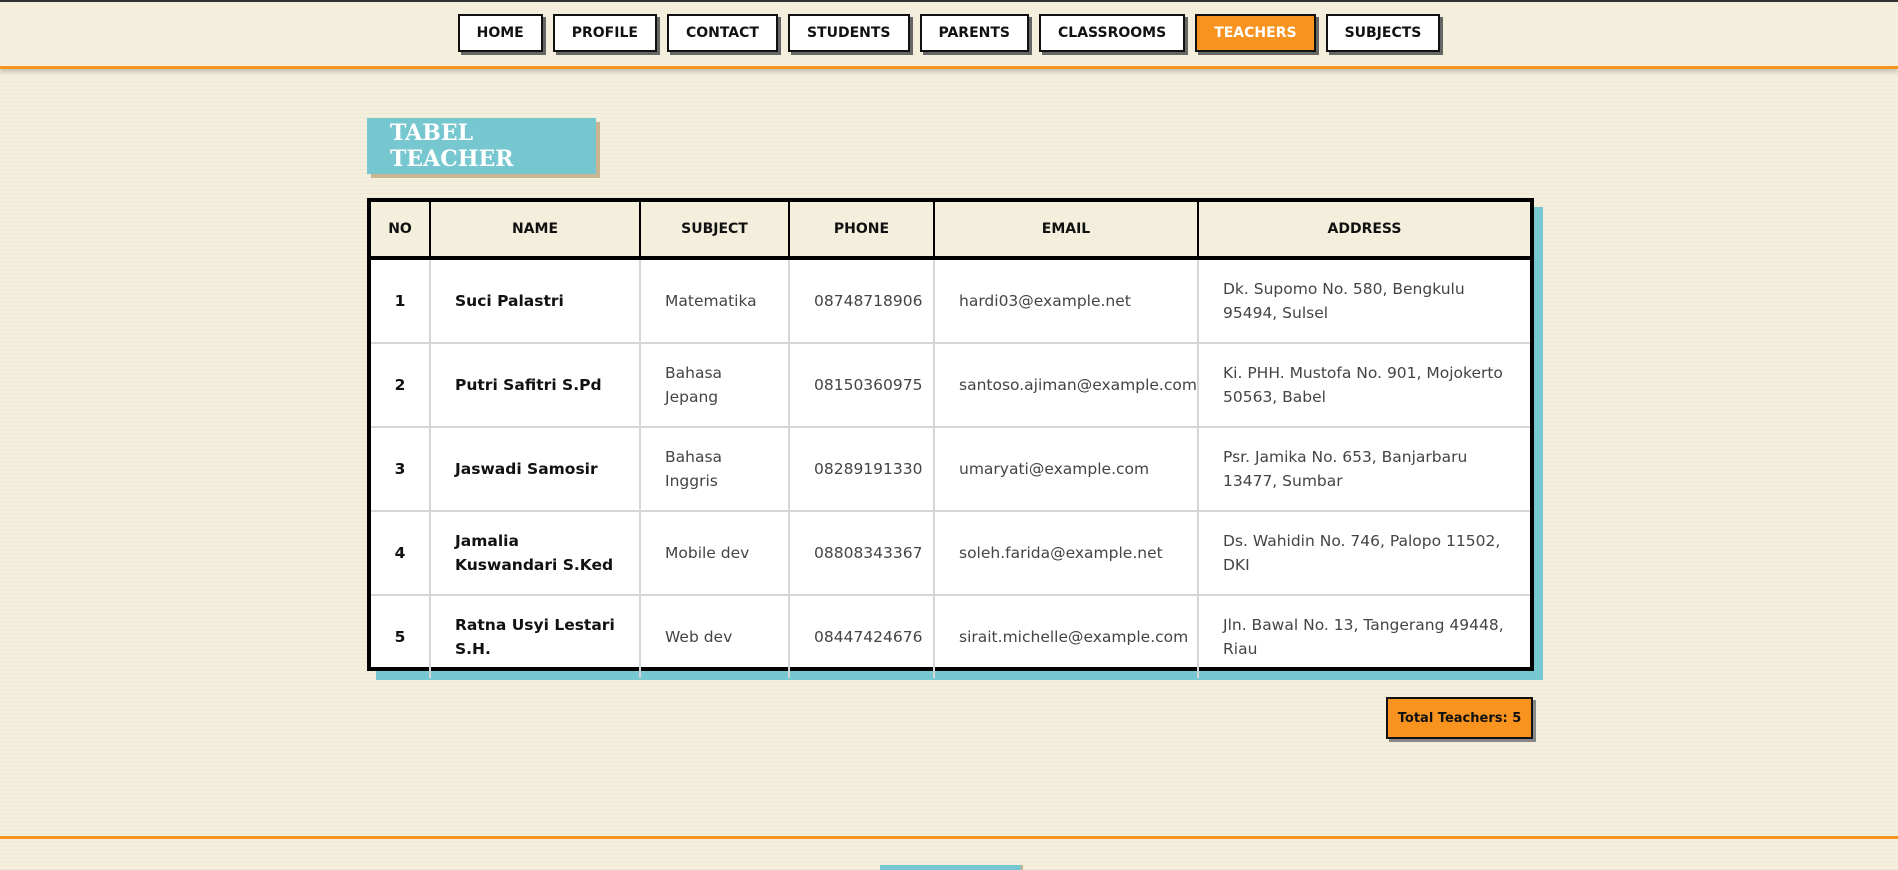 This screenshot has width=1898, height=870. I want to click on cell-address: Ds. Wahidin No. 746, Palopo 11502, DKI, so click(1364, 553).